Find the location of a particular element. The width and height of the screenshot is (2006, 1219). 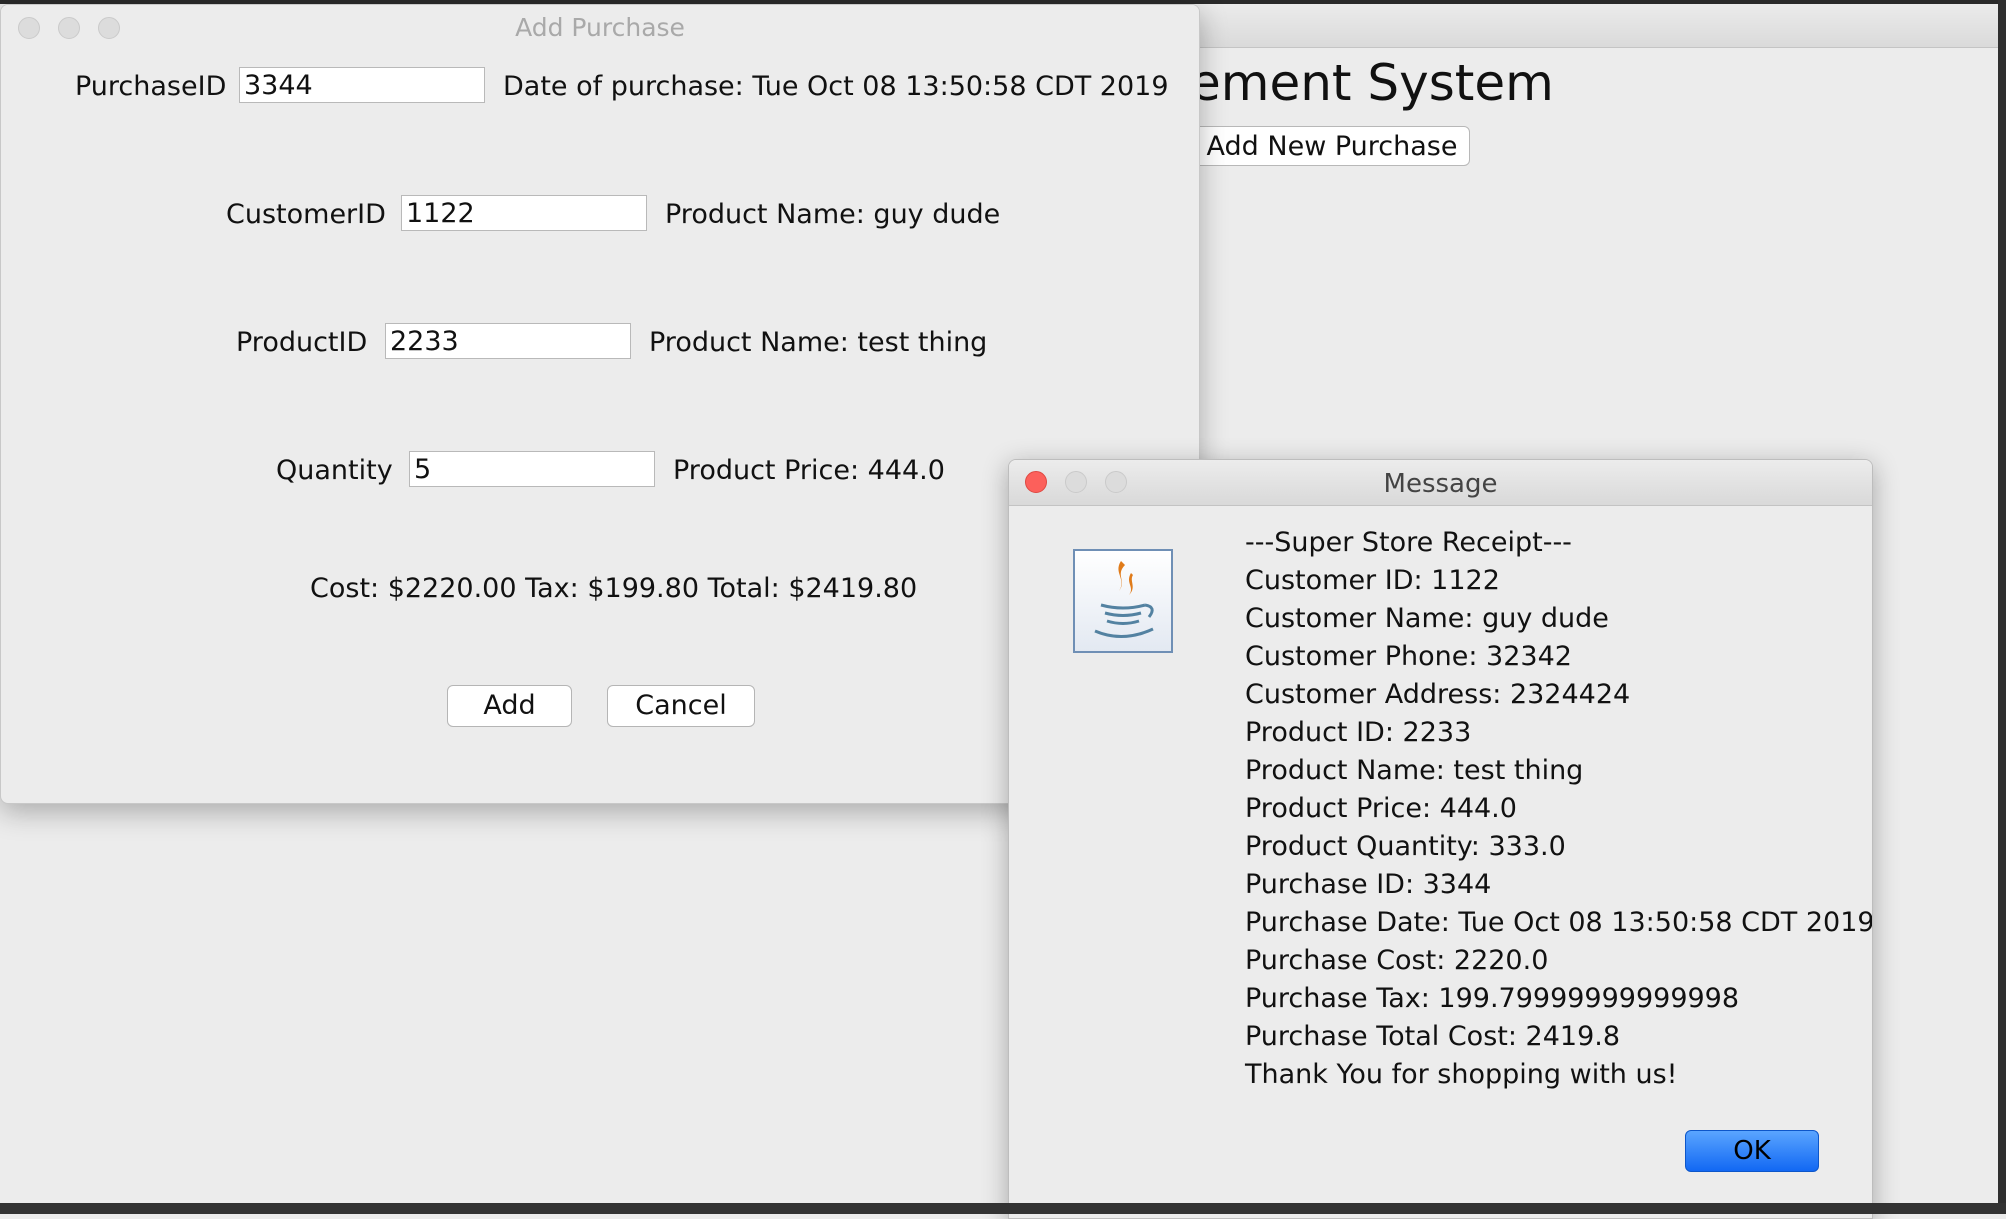

receipt-line: ---Super Store Receipt--- is located at coordinates (1408, 542).